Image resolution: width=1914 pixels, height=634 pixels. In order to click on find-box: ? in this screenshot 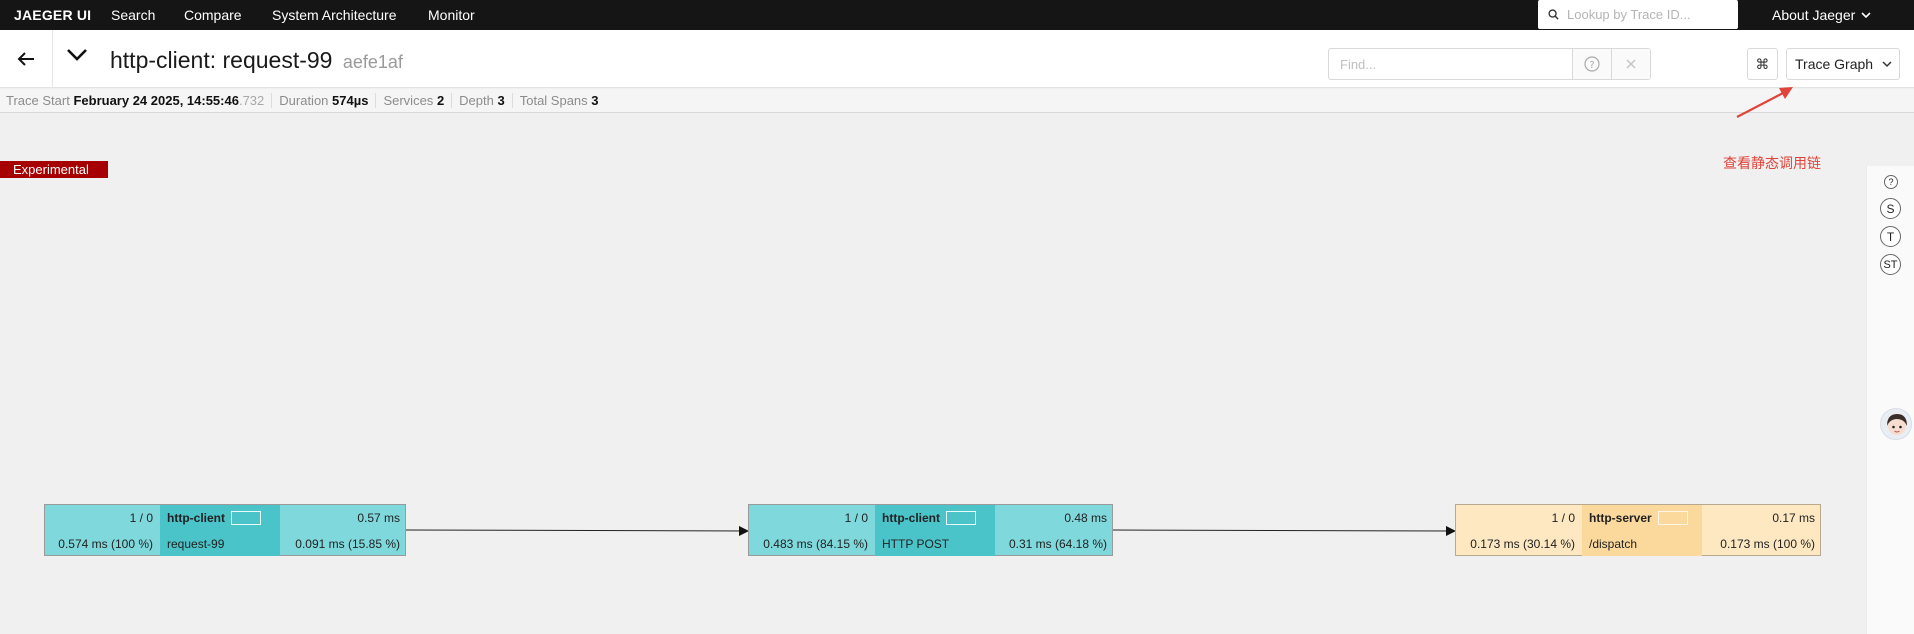, I will do `click(1489, 64)`.